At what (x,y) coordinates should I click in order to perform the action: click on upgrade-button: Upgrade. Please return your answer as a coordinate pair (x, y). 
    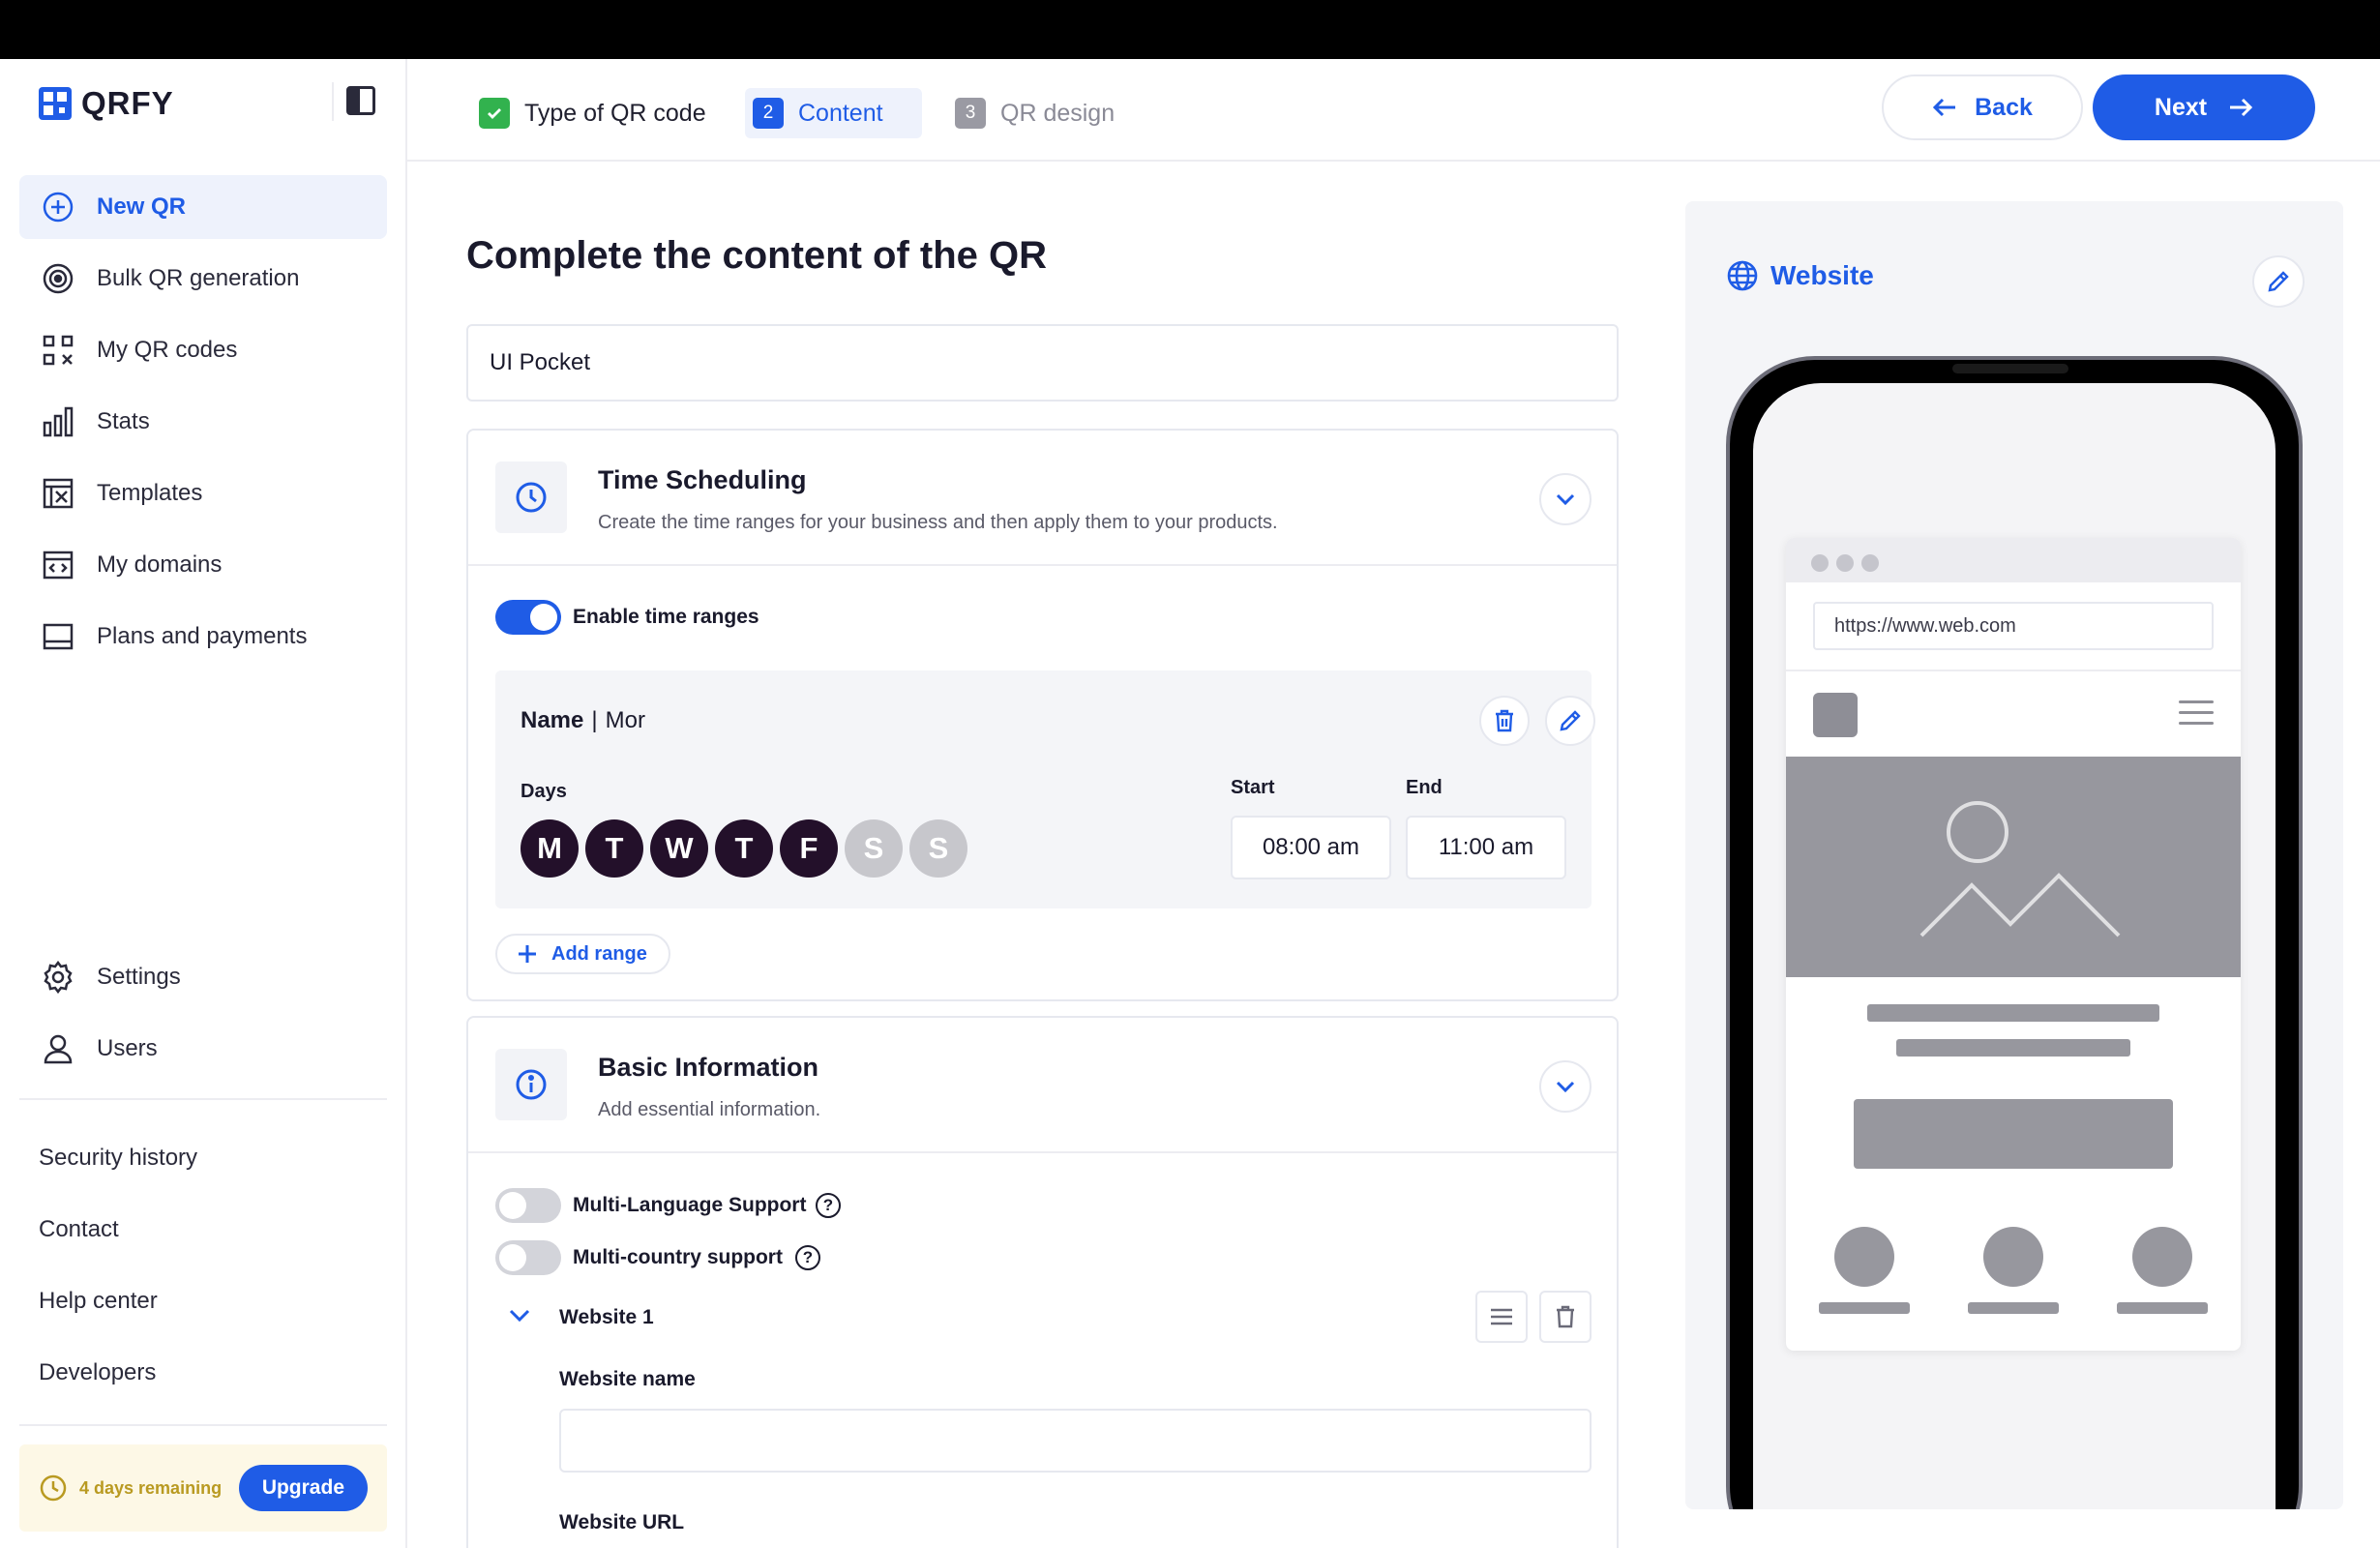
    Looking at the image, I should click on (303, 1488).